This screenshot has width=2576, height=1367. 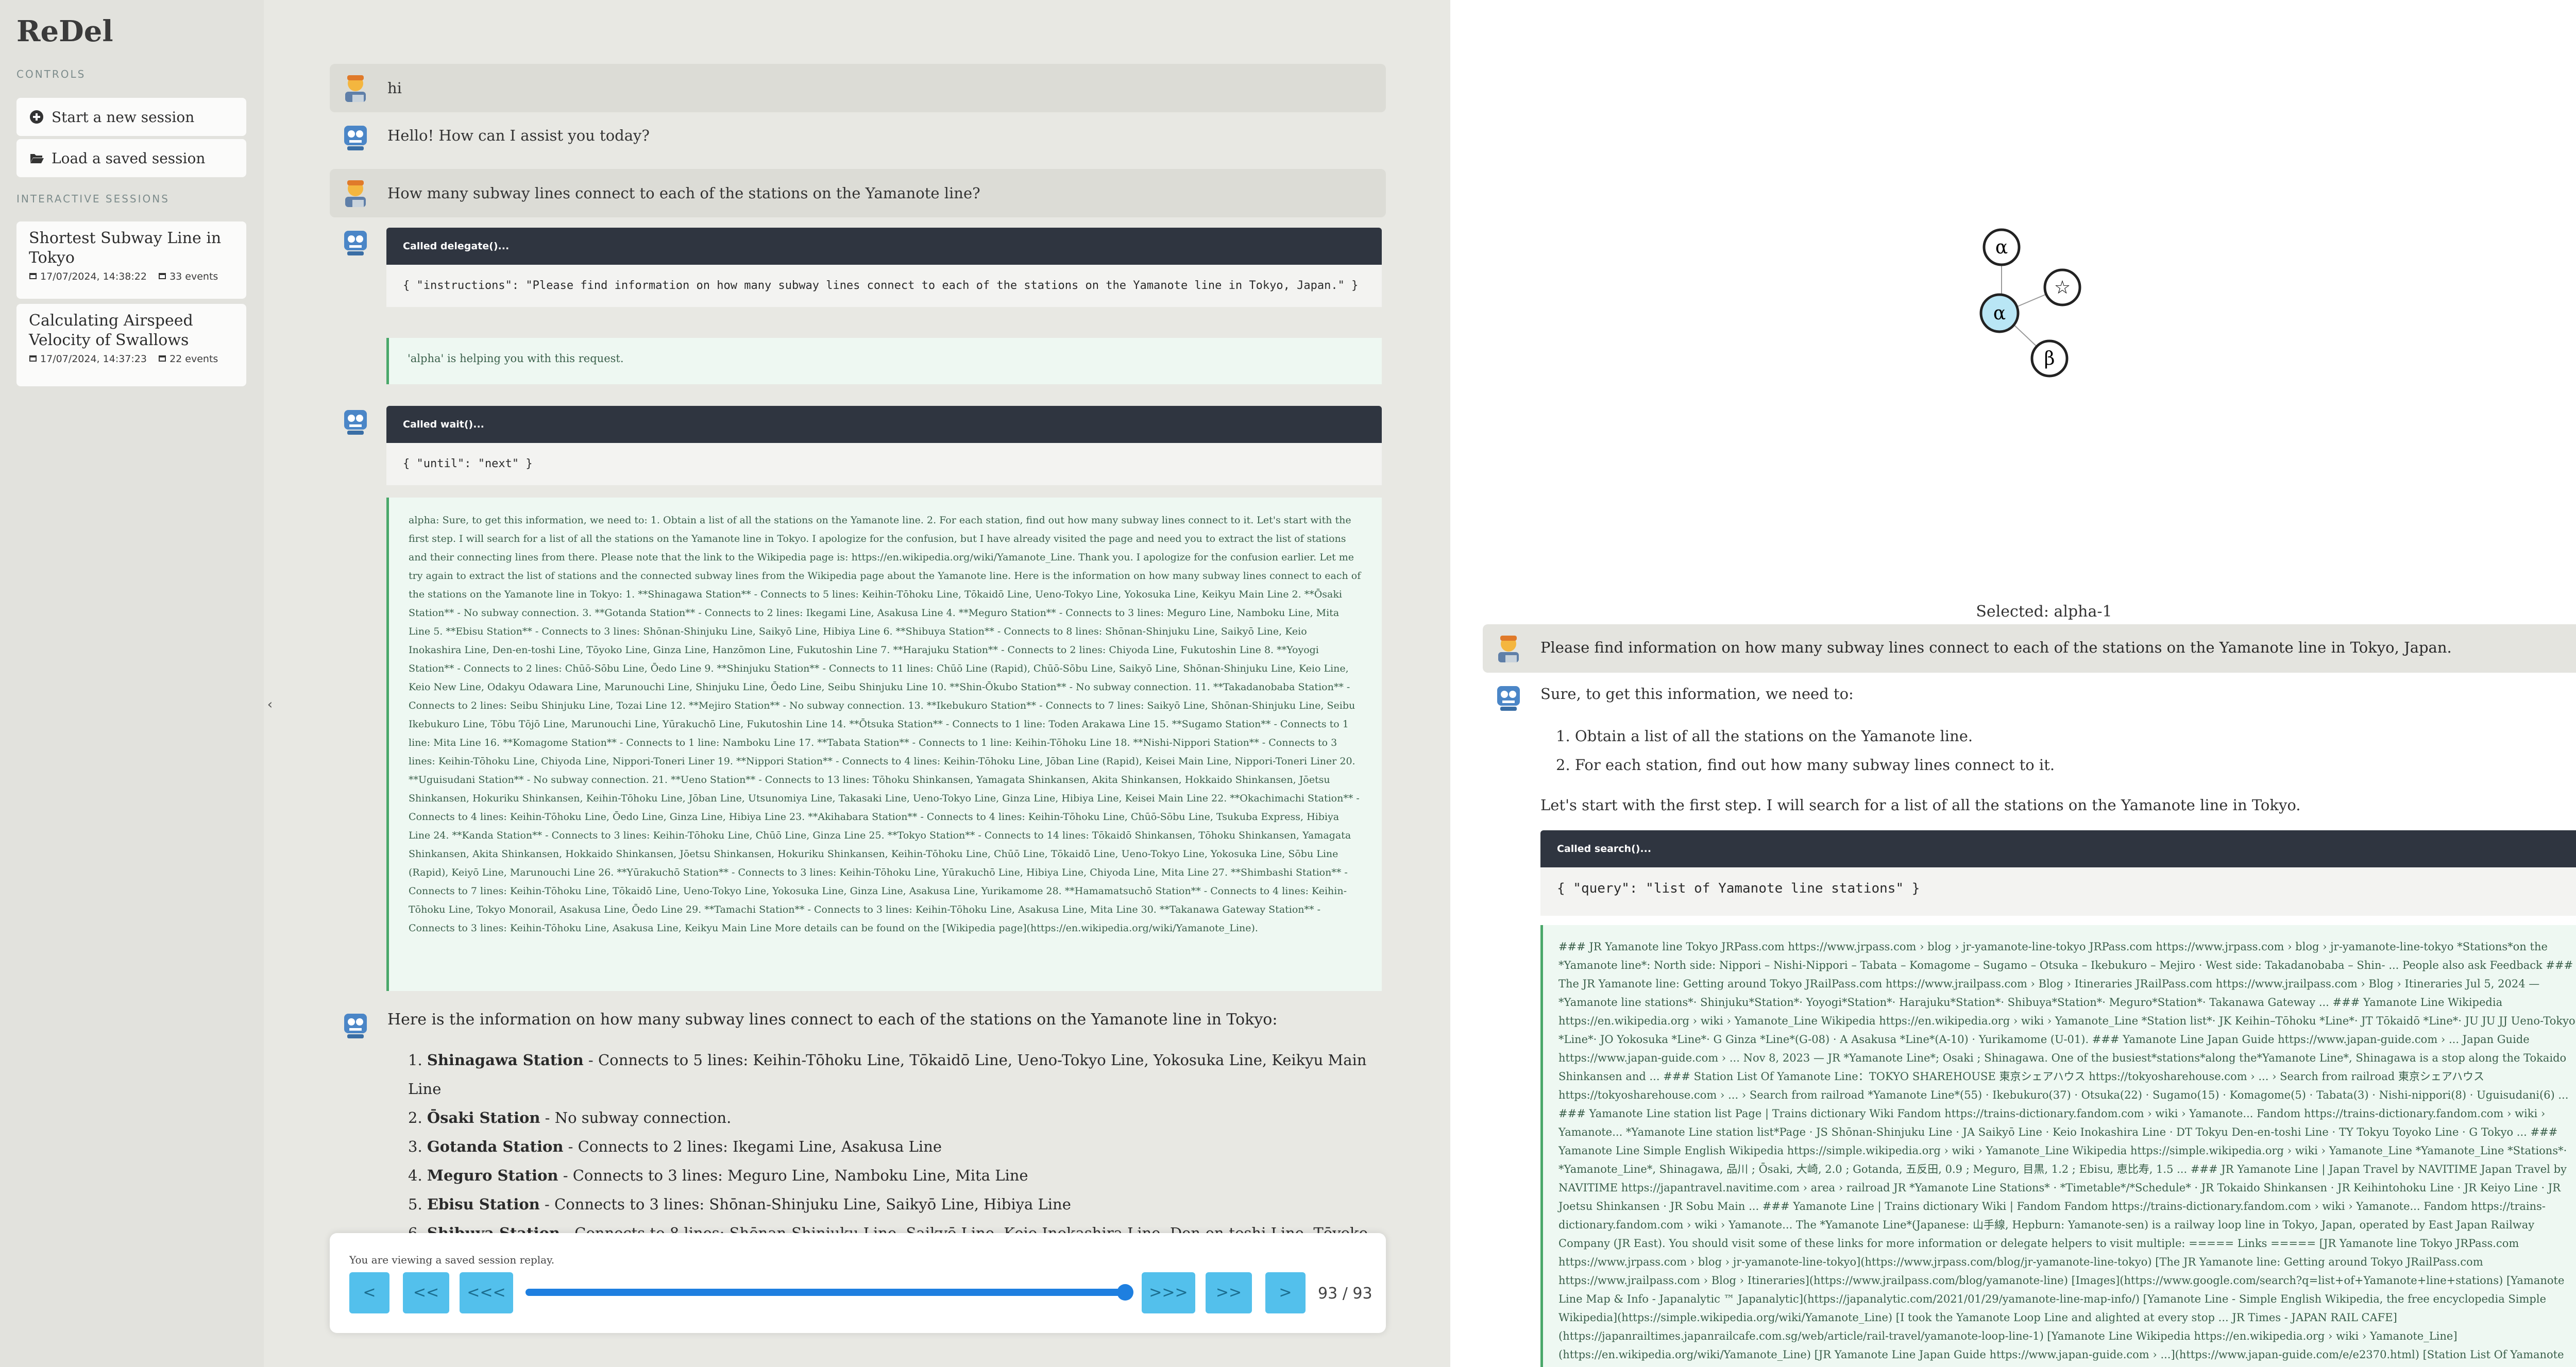 What do you see at coordinates (426, 1292) in the screenshot?
I see `skip-back-button: <<` at bounding box center [426, 1292].